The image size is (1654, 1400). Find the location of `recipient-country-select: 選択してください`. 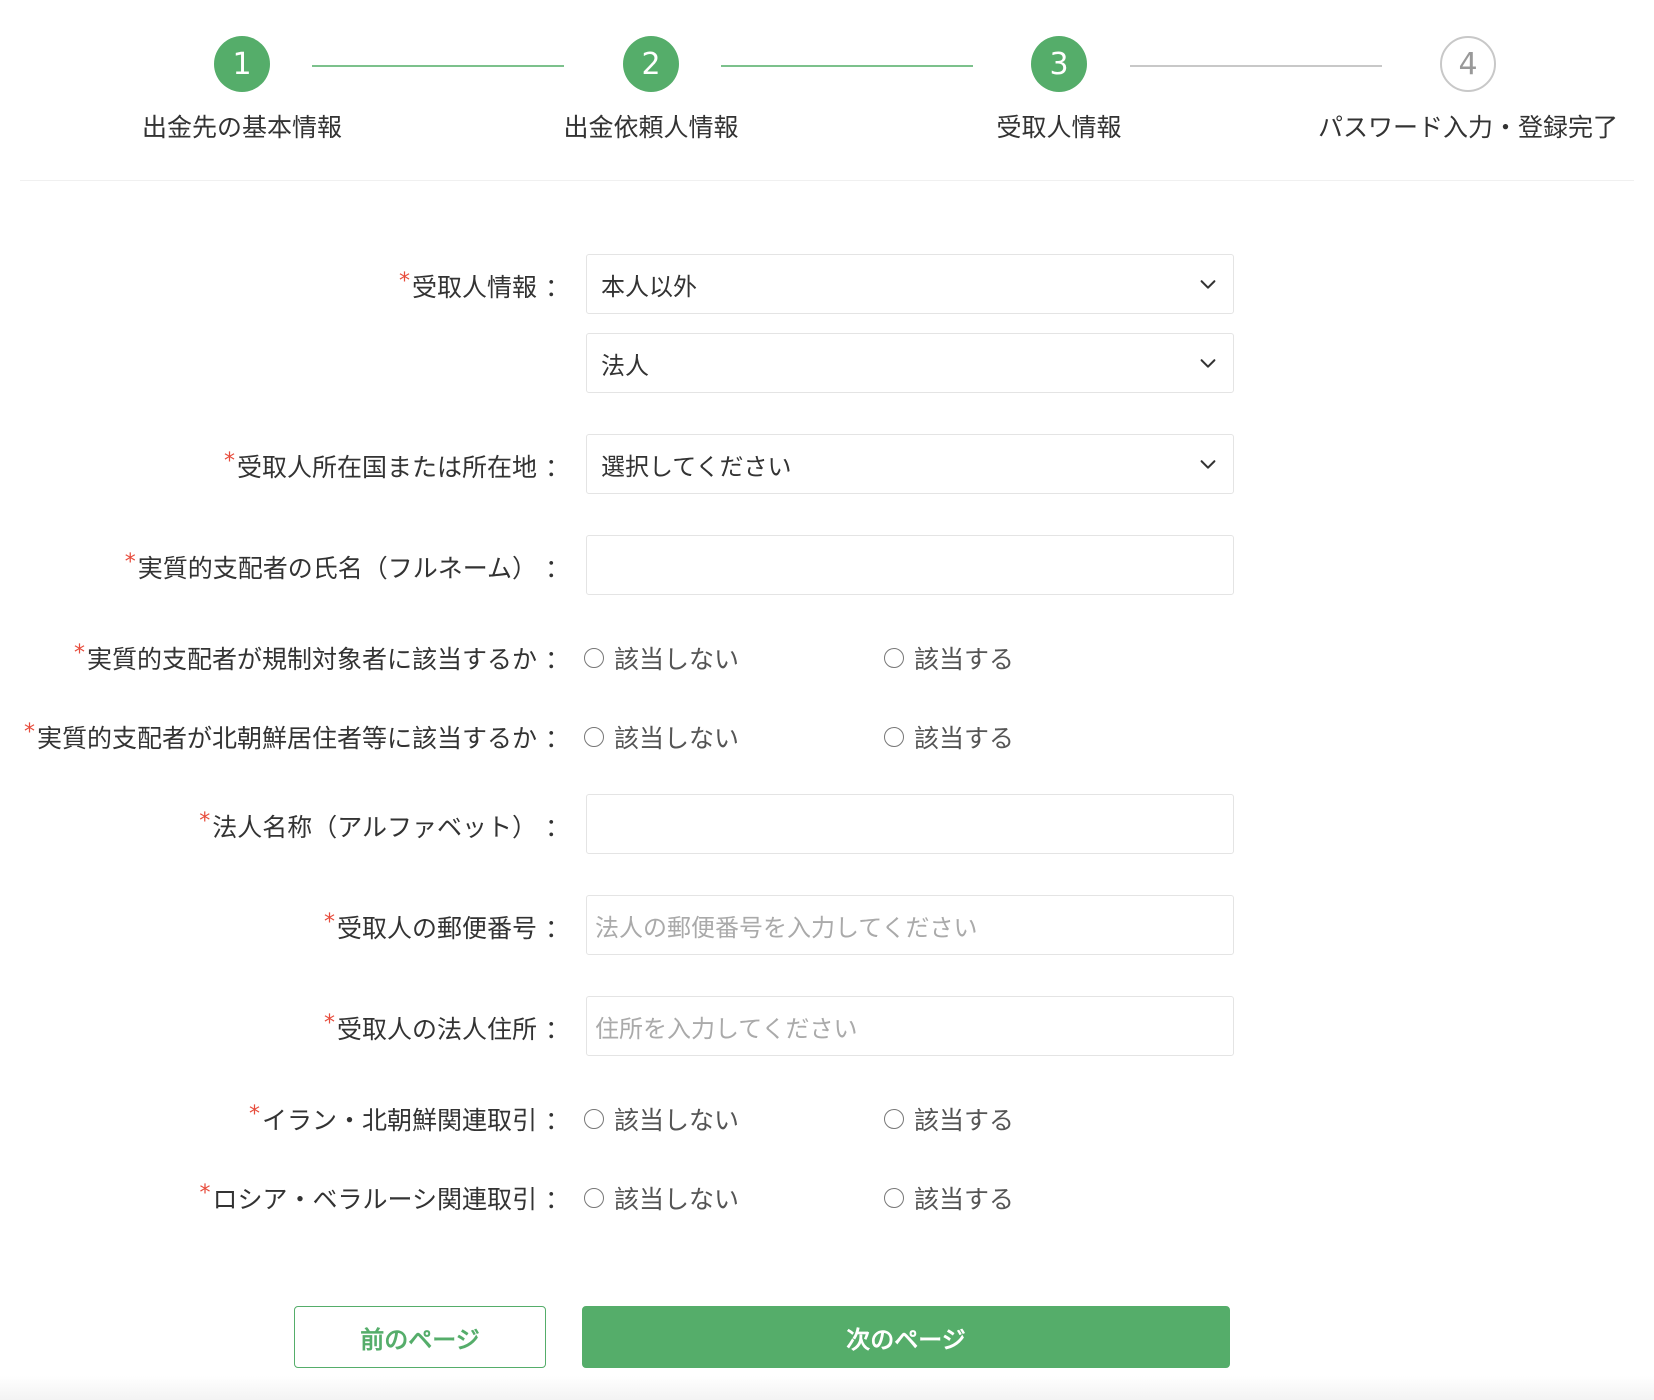

recipient-country-select: 選択してください is located at coordinates (910, 464).